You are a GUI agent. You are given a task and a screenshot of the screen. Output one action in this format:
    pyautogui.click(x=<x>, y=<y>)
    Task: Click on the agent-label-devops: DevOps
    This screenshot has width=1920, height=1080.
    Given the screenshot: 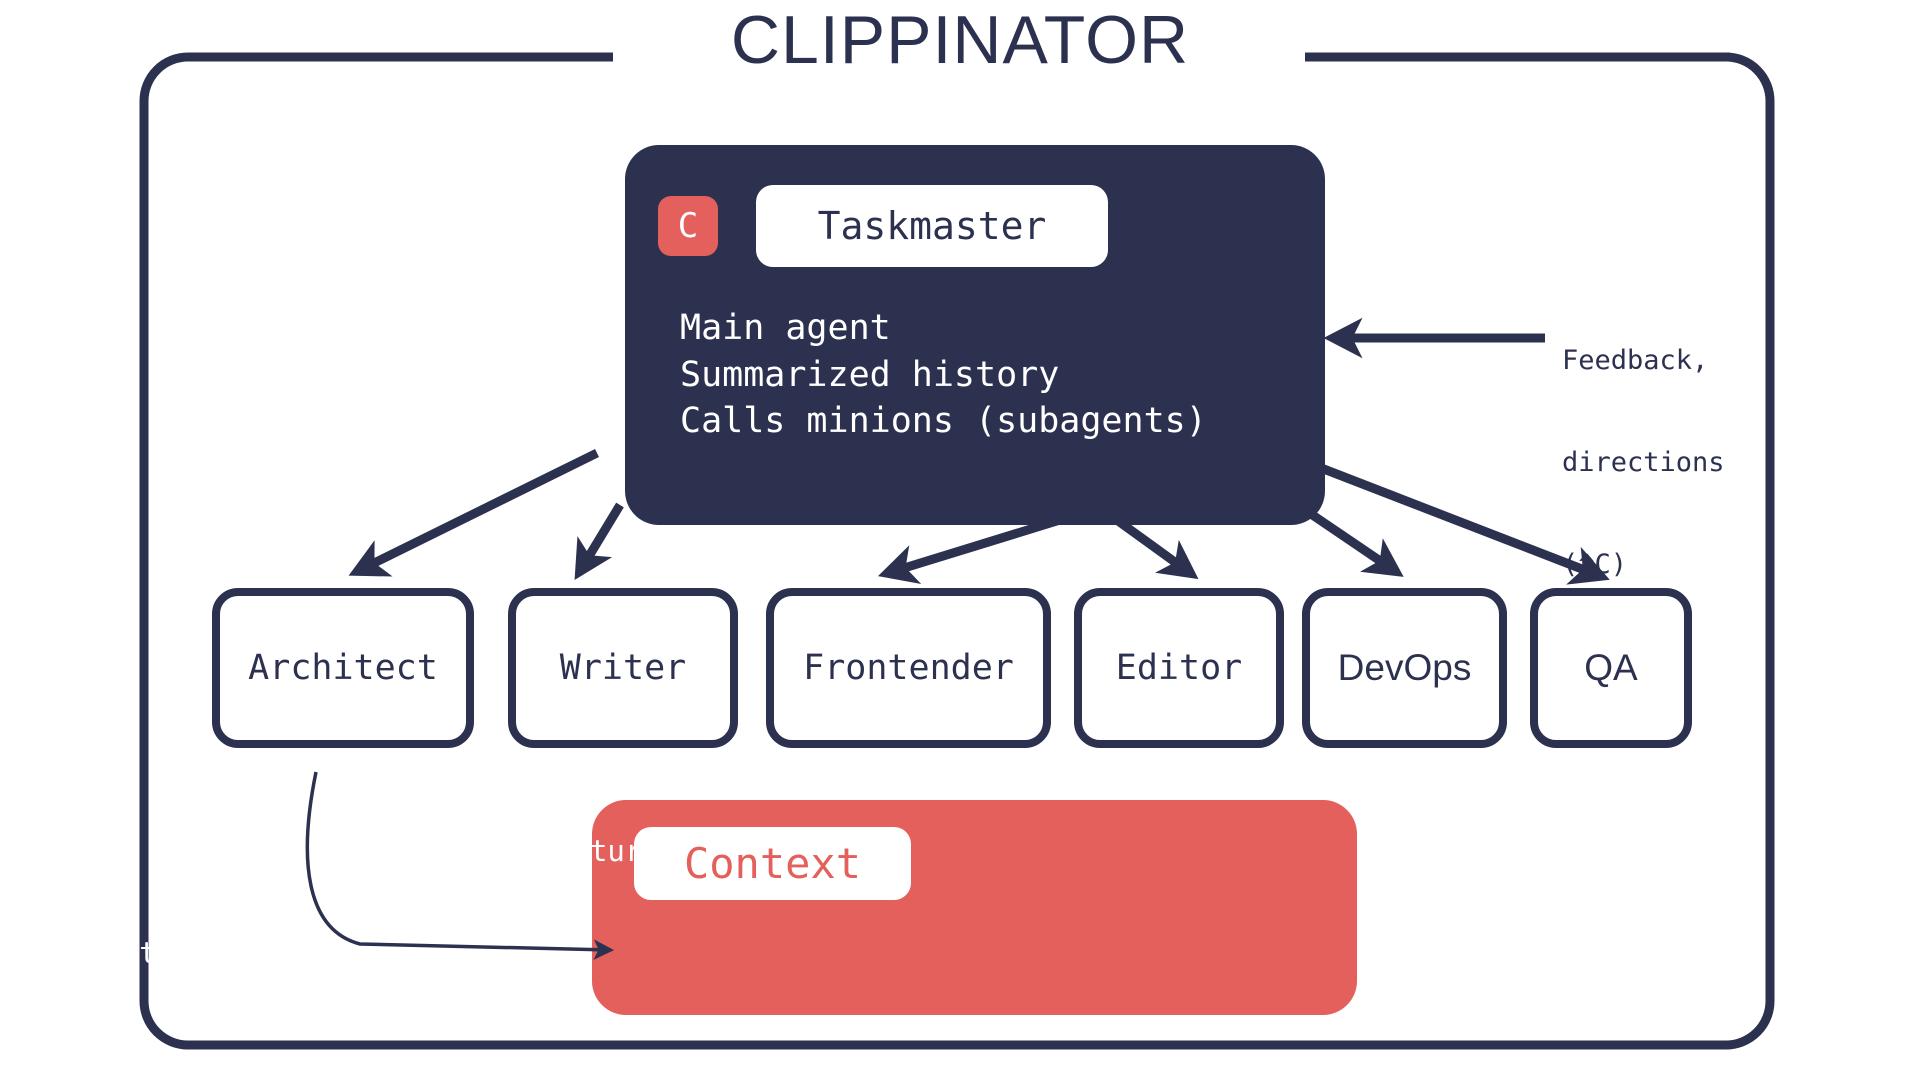 What is the action you would take?
    pyautogui.click(x=1404, y=667)
    